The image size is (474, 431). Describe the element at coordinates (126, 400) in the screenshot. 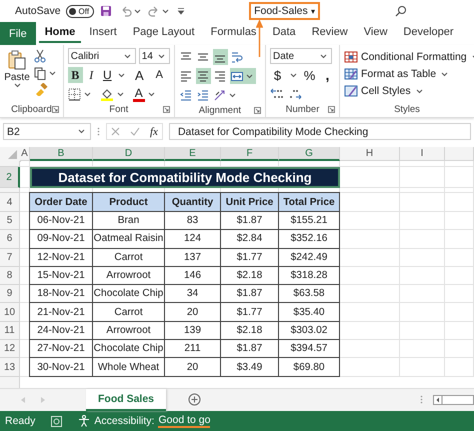

I see `sheet-tab: Food Sales` at that location.